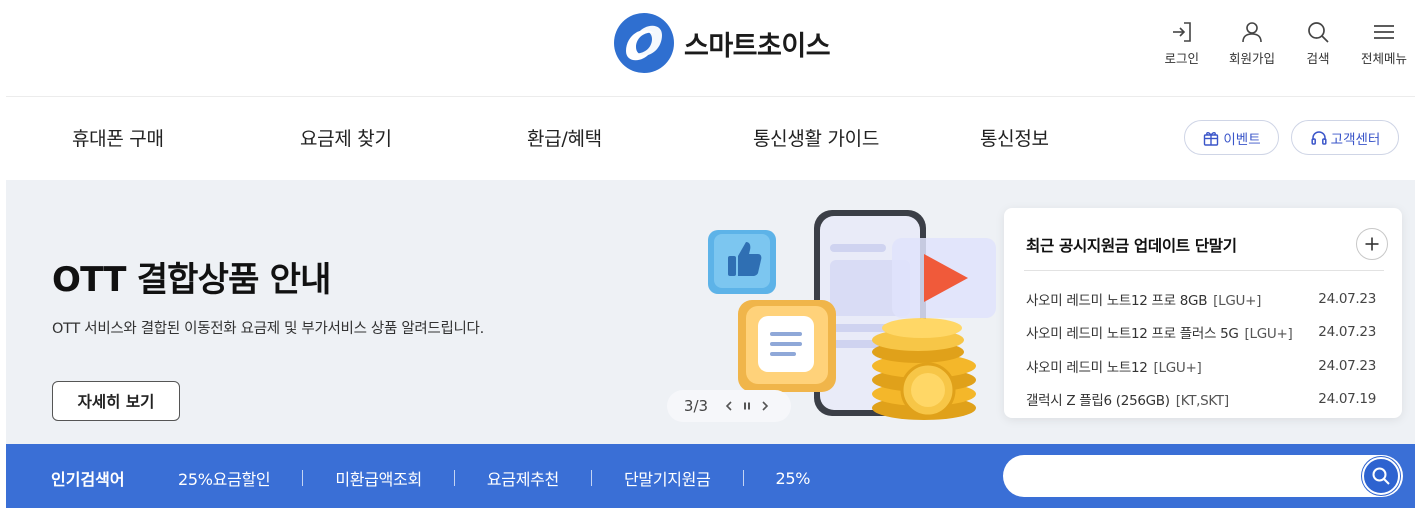 This screenshot has height=515, width=1421. What do you see at coordinates (1319, 137) in the screenshot?
I see `headset-icon` at bounding box center [1319, 137].